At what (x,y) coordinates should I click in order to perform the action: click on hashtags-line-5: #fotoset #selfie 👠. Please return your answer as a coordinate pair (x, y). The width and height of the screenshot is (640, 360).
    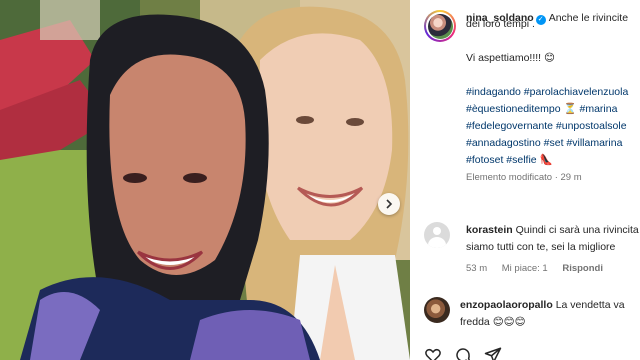
    Looking at the image, I should click on (553, 160).